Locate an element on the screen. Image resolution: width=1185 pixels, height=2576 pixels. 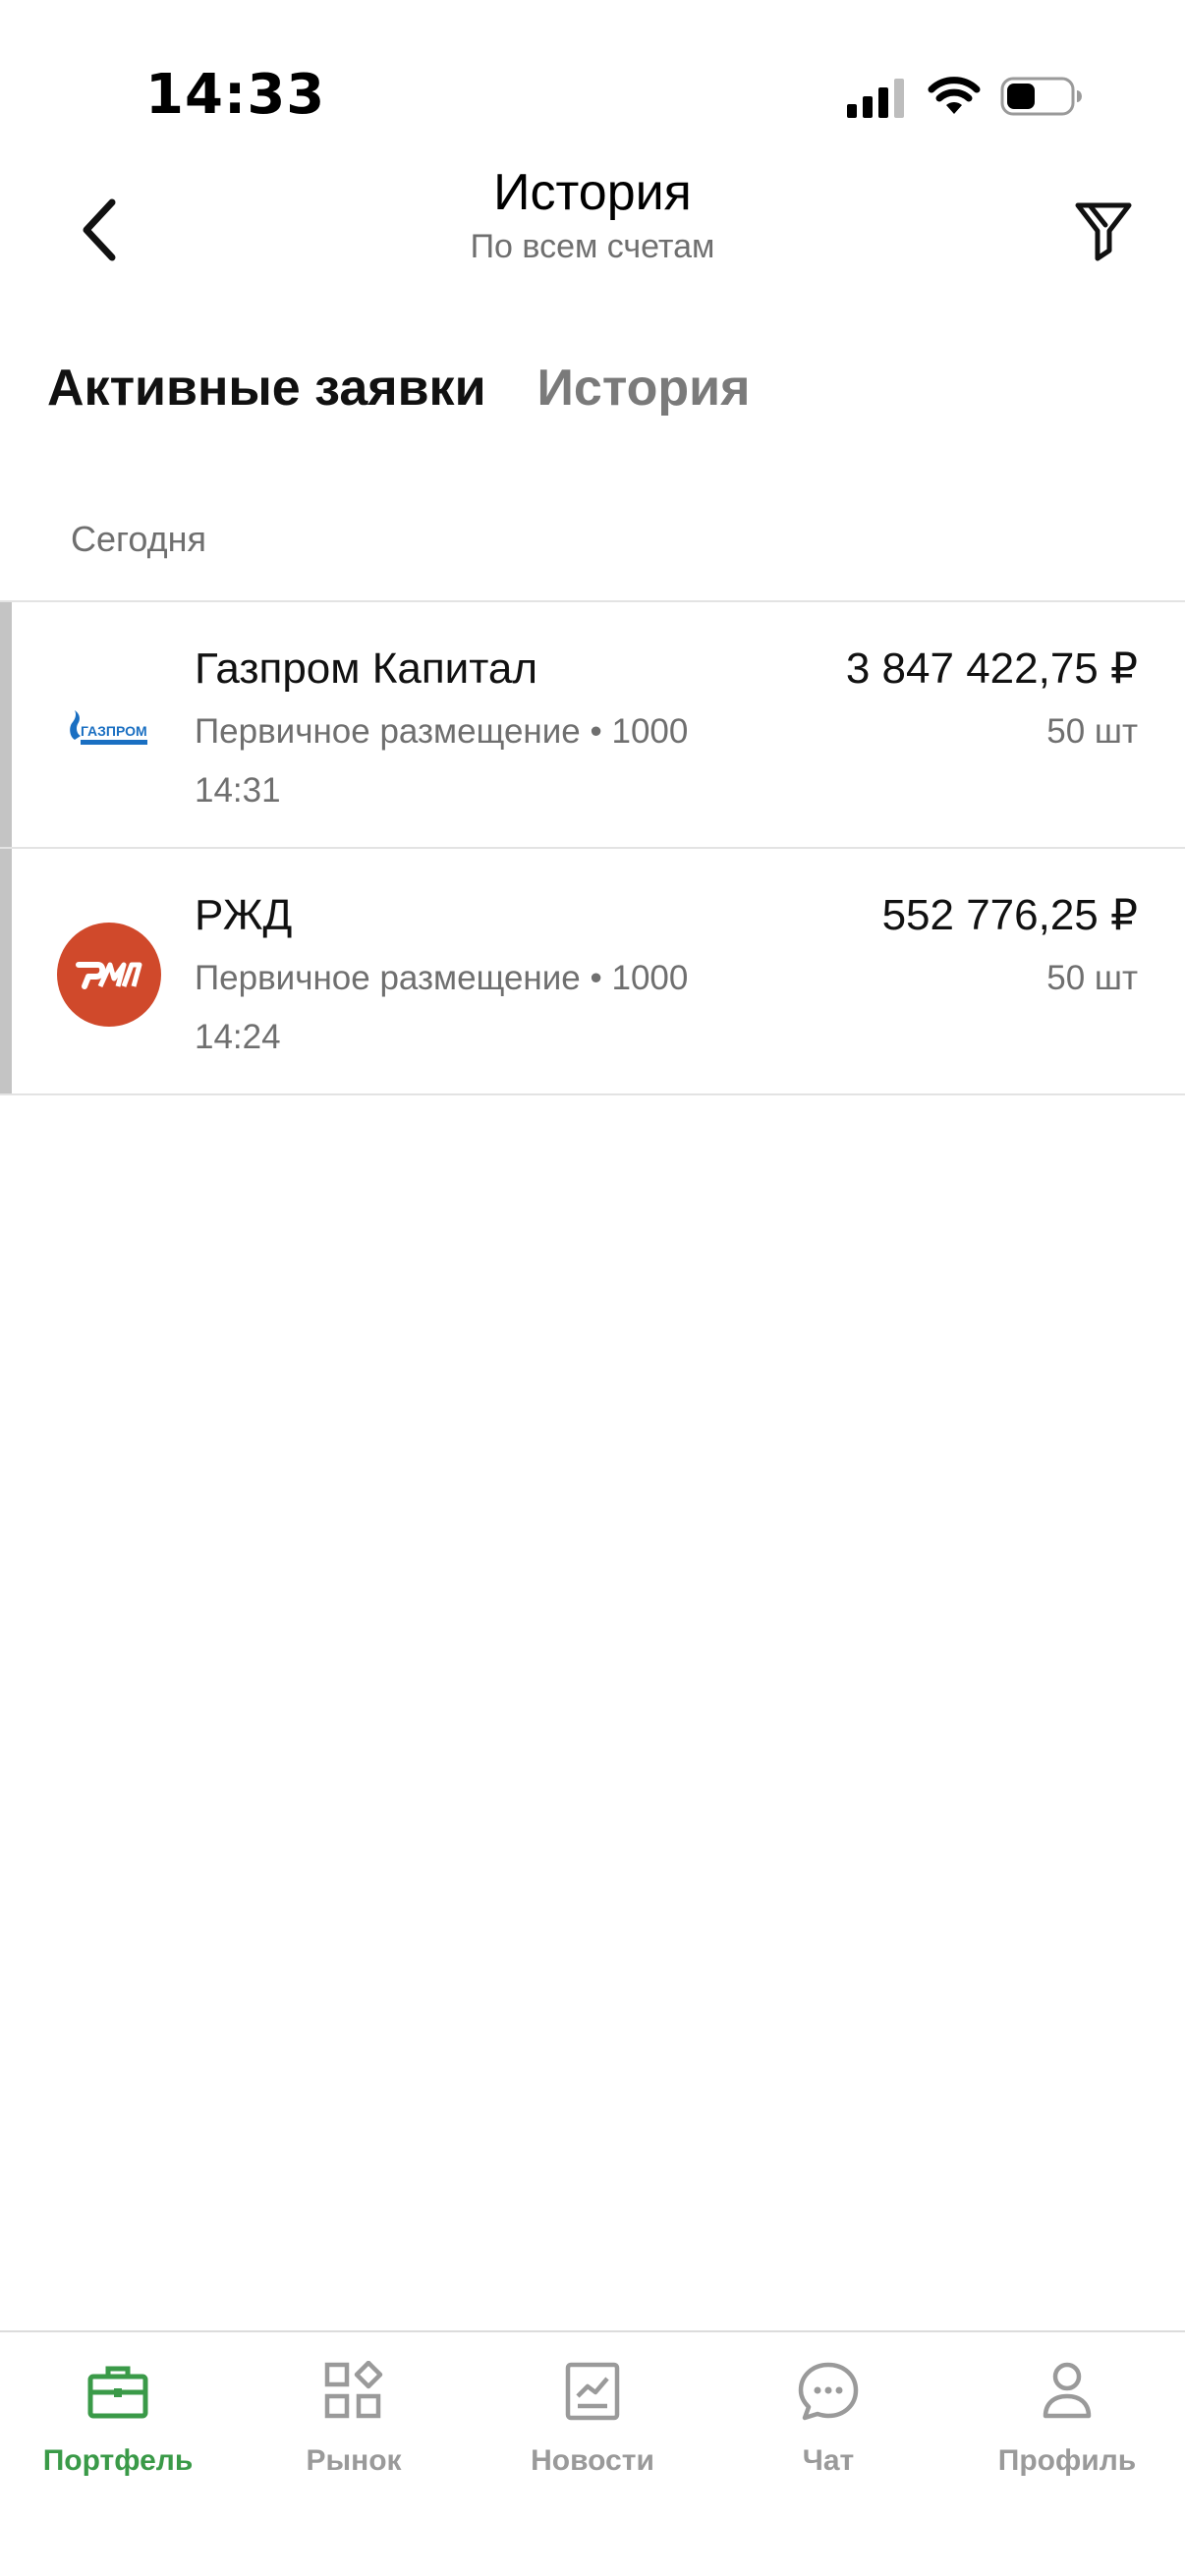
battery-icon is located at coordinates (1041, 96).